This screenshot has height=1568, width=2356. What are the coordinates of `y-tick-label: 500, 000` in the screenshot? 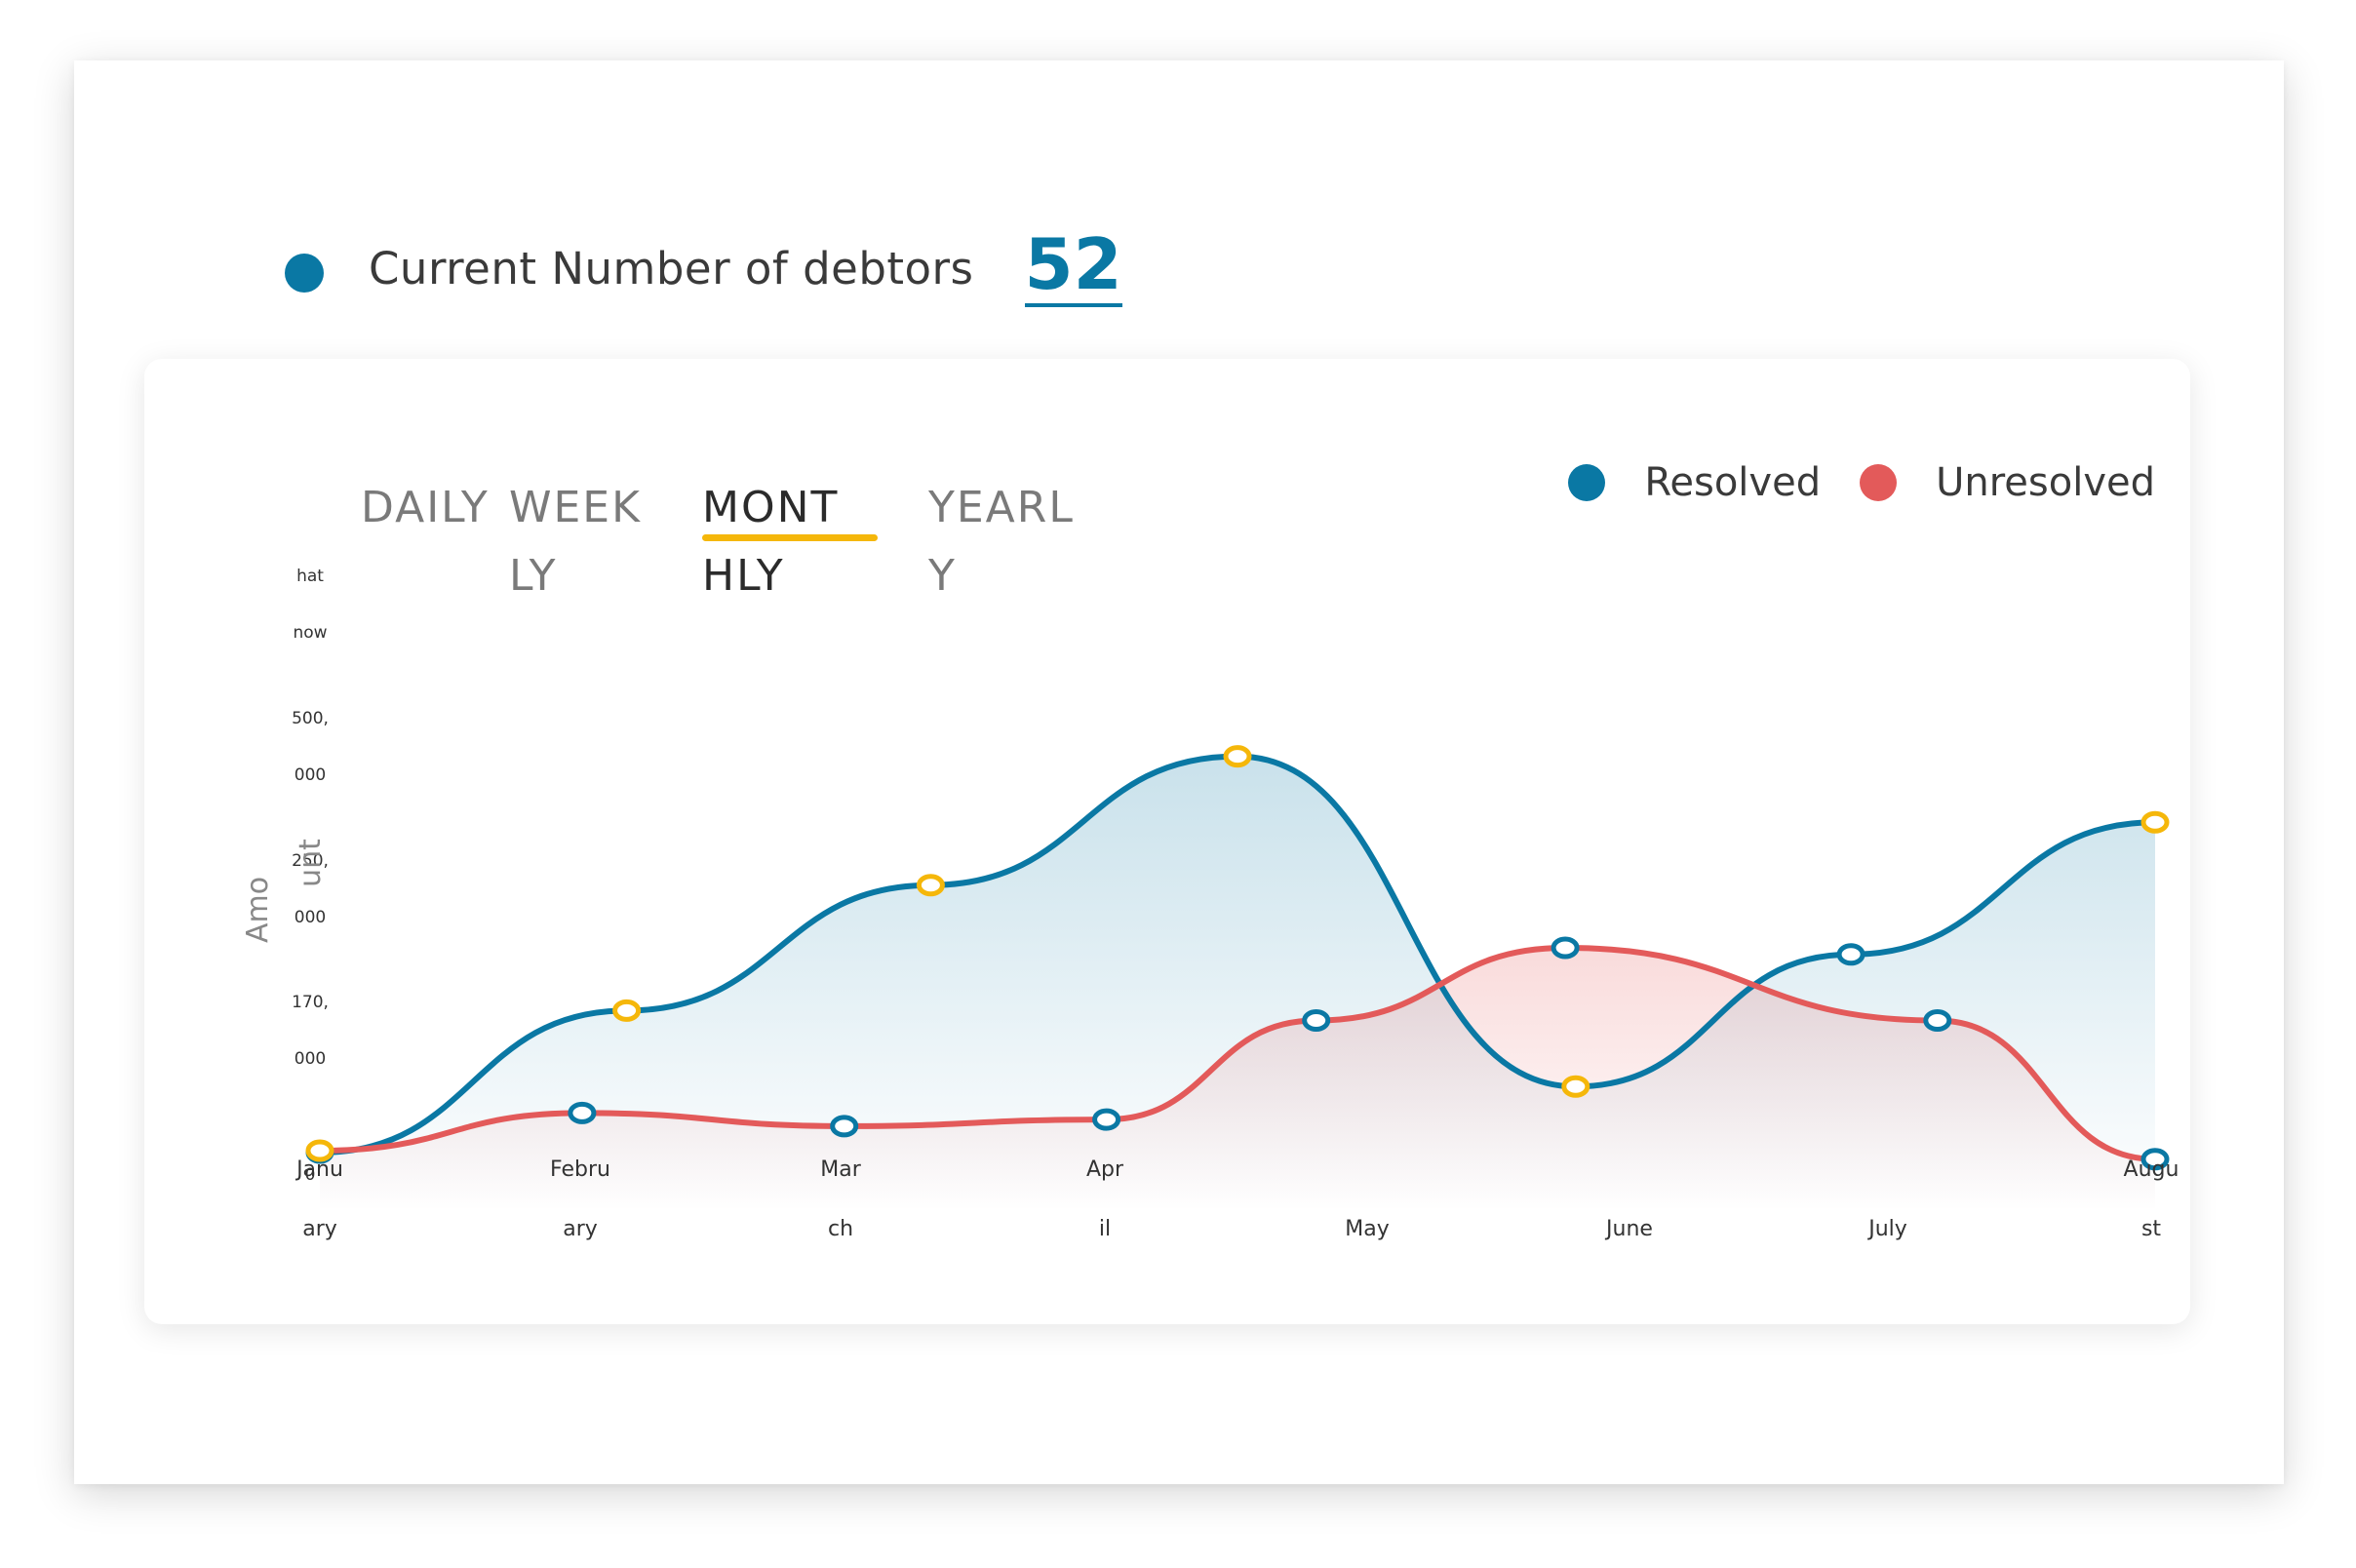 It's located at (310, 747).